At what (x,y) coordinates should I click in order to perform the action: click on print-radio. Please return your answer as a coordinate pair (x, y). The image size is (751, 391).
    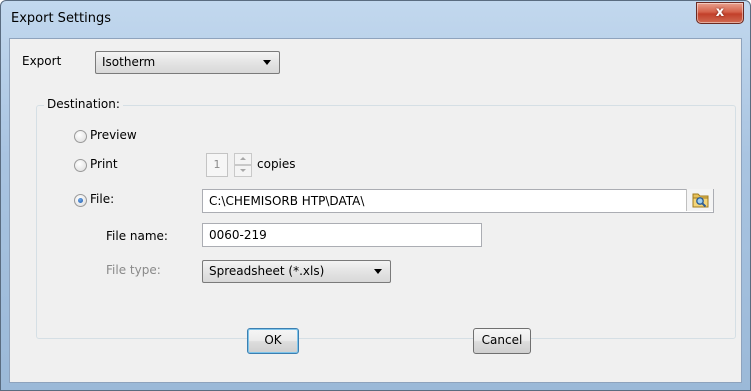
    Looking at the image, I should click on (80, 165).